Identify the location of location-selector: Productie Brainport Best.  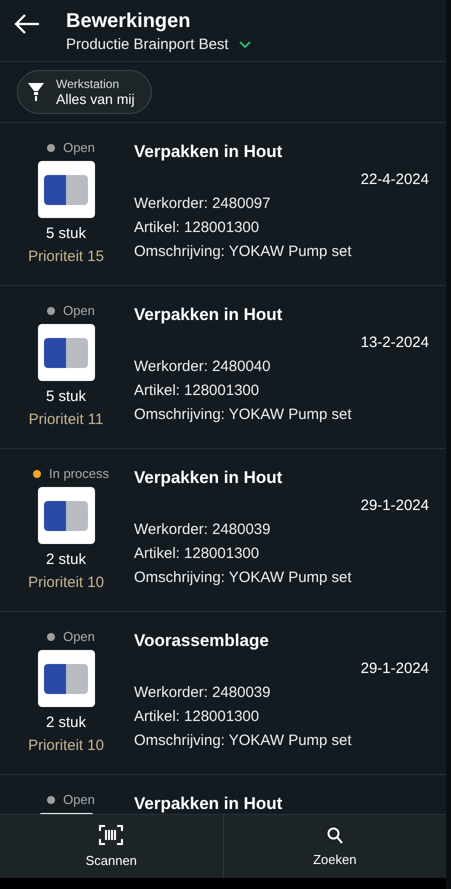
(147, 44).